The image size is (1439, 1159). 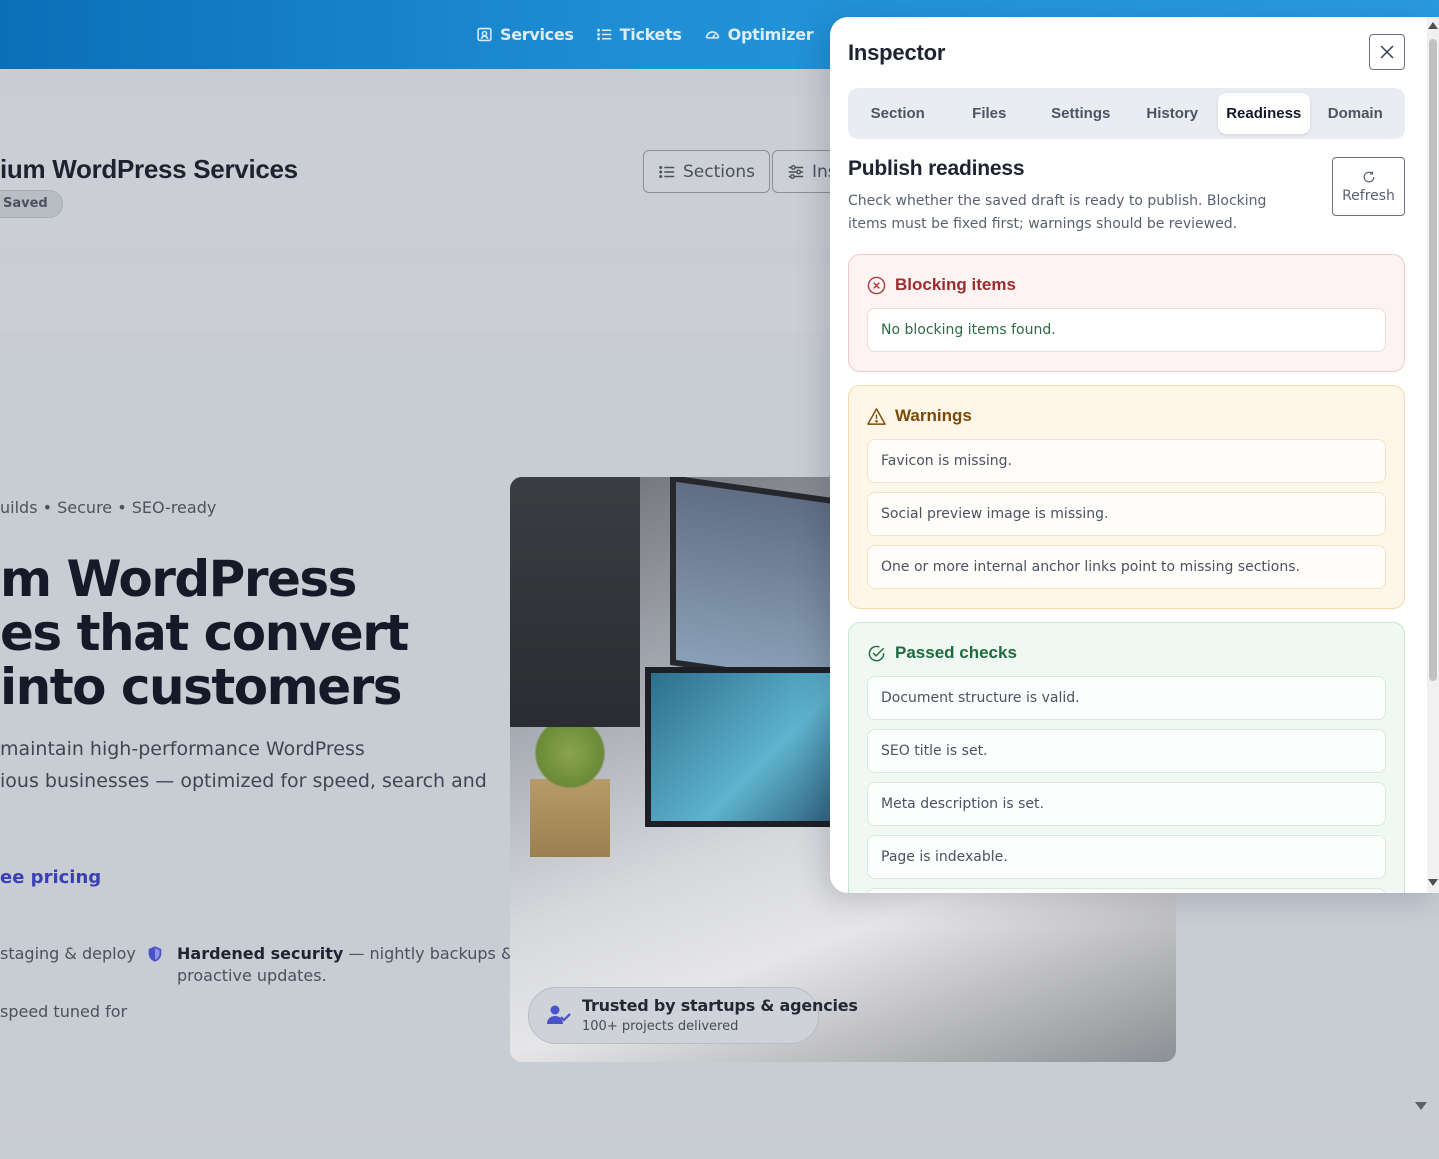 I want to click on list-item: No blocking items found., so click(x=1126, y=330).